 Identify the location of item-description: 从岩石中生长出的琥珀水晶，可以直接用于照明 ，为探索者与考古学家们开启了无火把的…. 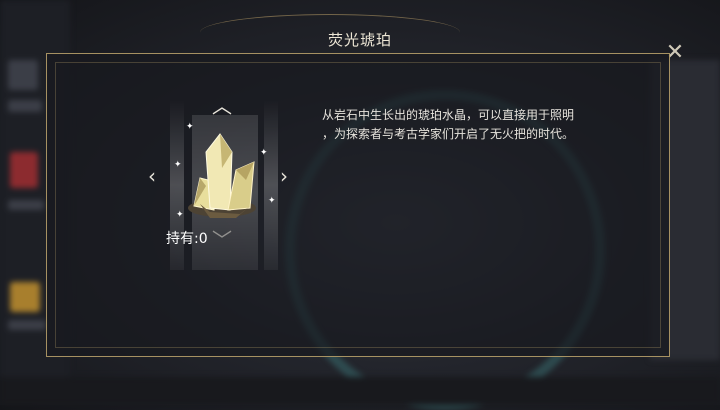
(472, 125).